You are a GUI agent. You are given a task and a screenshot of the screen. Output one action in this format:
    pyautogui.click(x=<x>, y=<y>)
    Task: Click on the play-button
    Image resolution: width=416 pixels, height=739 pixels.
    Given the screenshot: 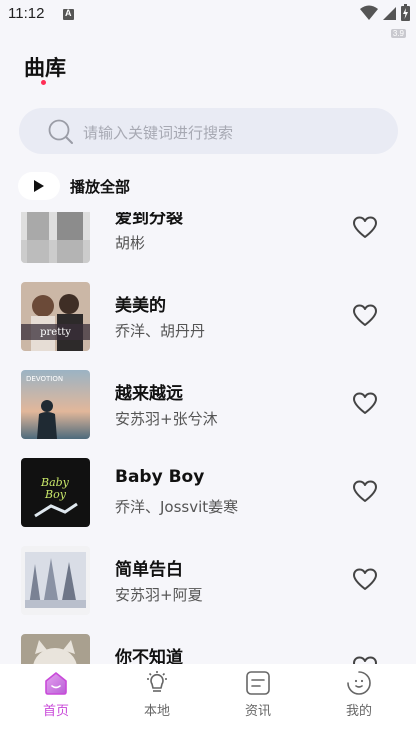 What is the action you would take?
    pyautogui.click(x=39, y=186)
    